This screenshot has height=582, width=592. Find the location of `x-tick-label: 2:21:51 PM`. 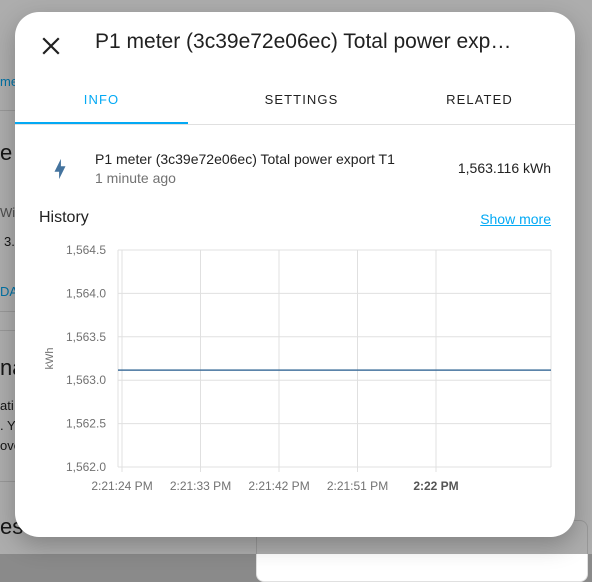

x-tick-label: 2:21:51 PM is located at coordinates (357, 486).